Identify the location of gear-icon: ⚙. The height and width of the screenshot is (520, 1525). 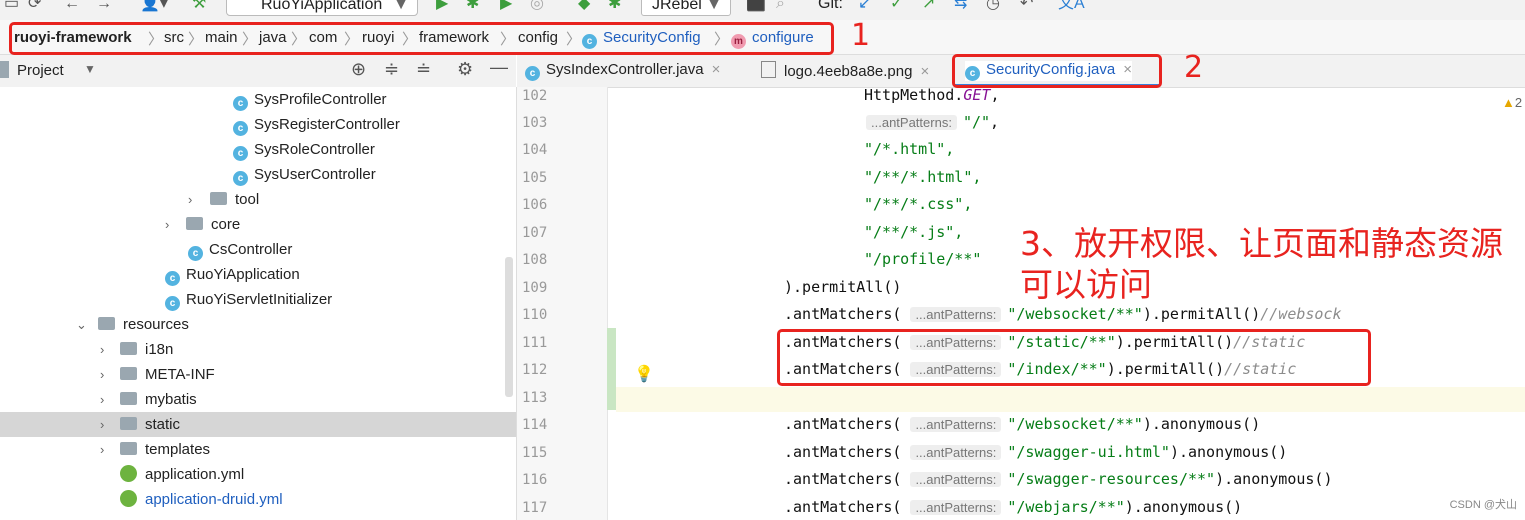
(465, 69).